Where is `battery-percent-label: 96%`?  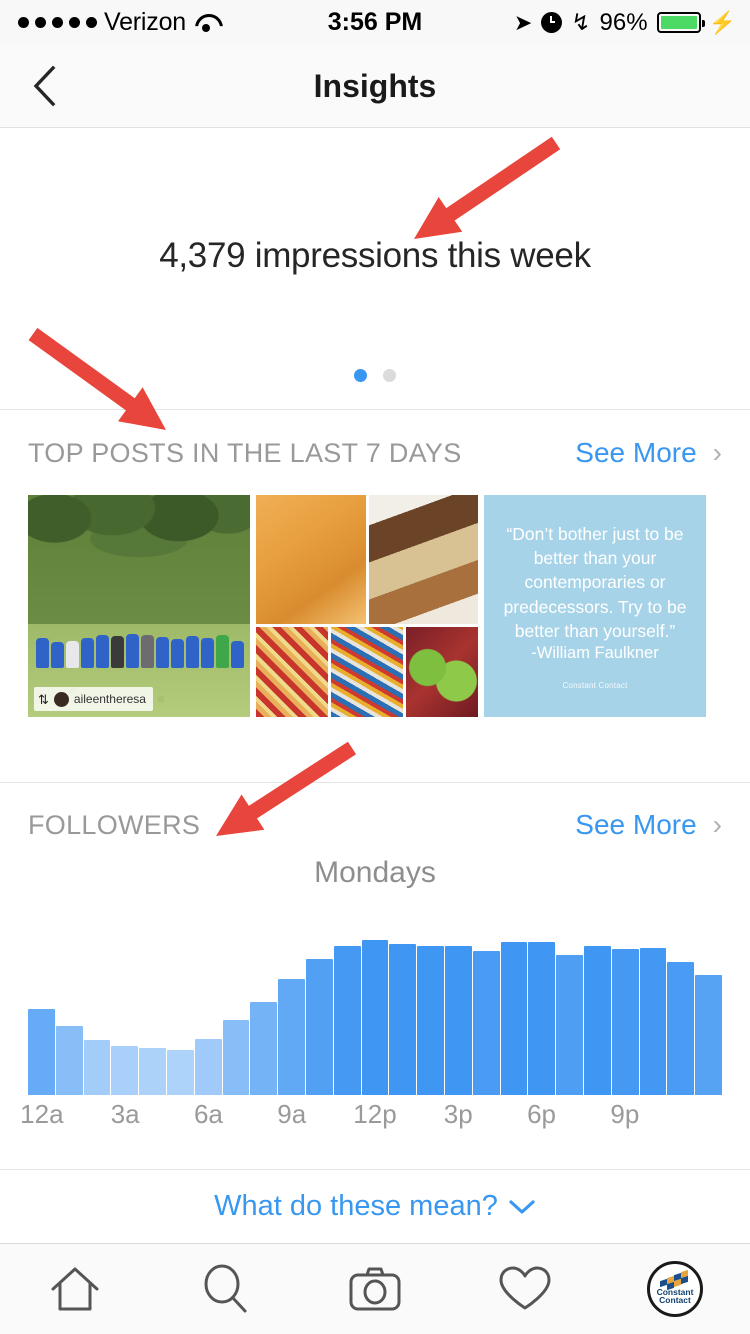
battery-percent-label: 96% is located at coordinates (623, 22).